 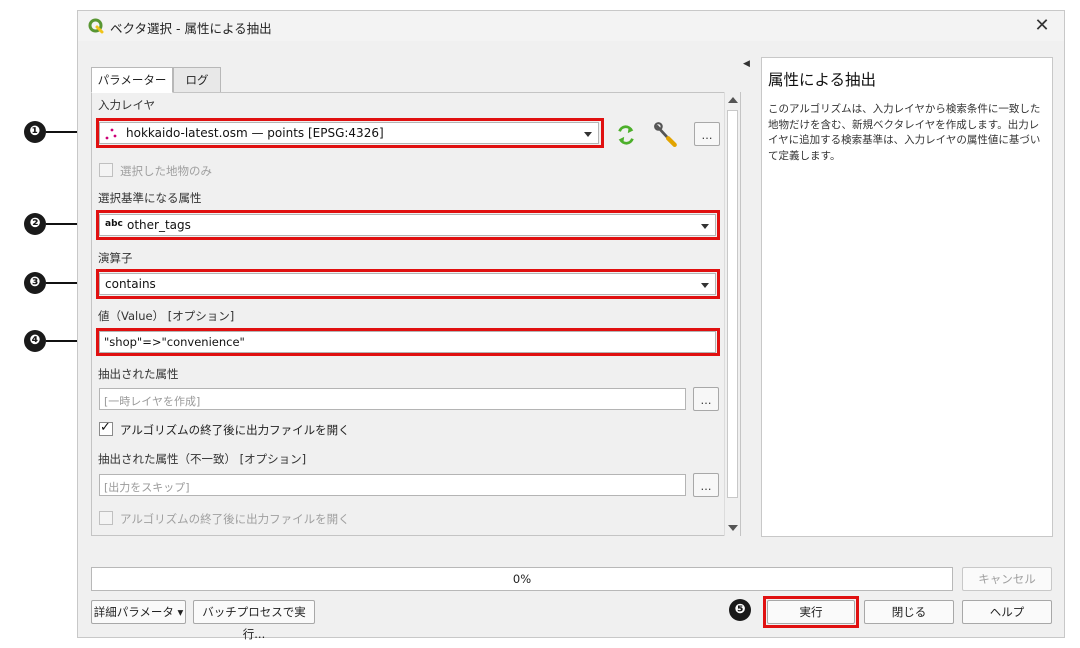 What do you see at coordinates (197, 80) in the screenshot?
I see `tab-log: ログ` at bounding box center [197, 80].